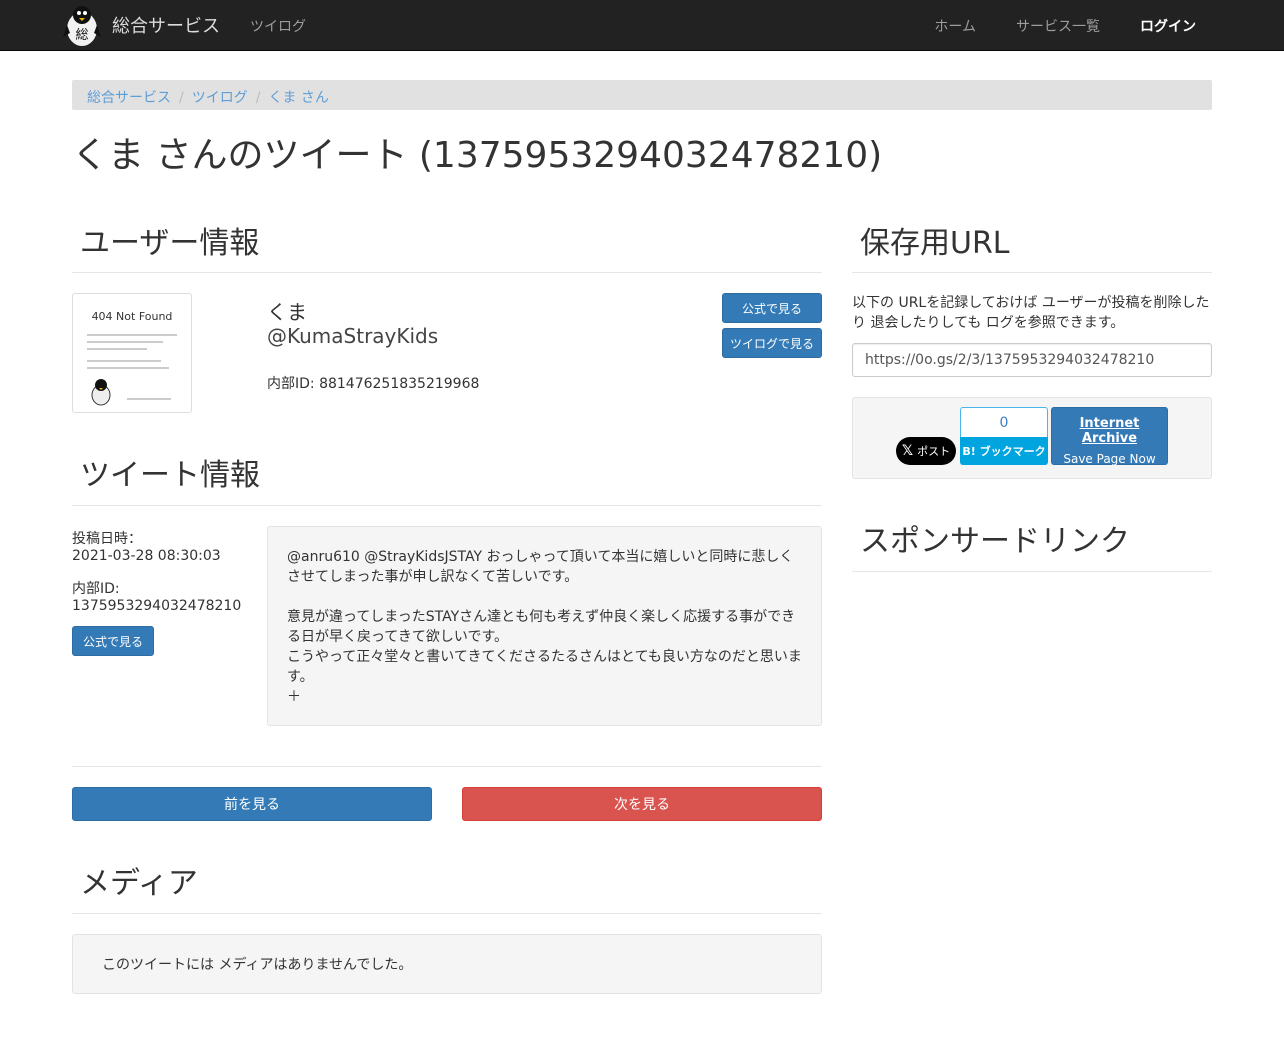 The height and width of the screenshot is (1044, 1284). Describe the element at coordinates (477, 155) in the screenshot. I see `page-title: くま さんのツイート (1375953294032478210)` at that location.